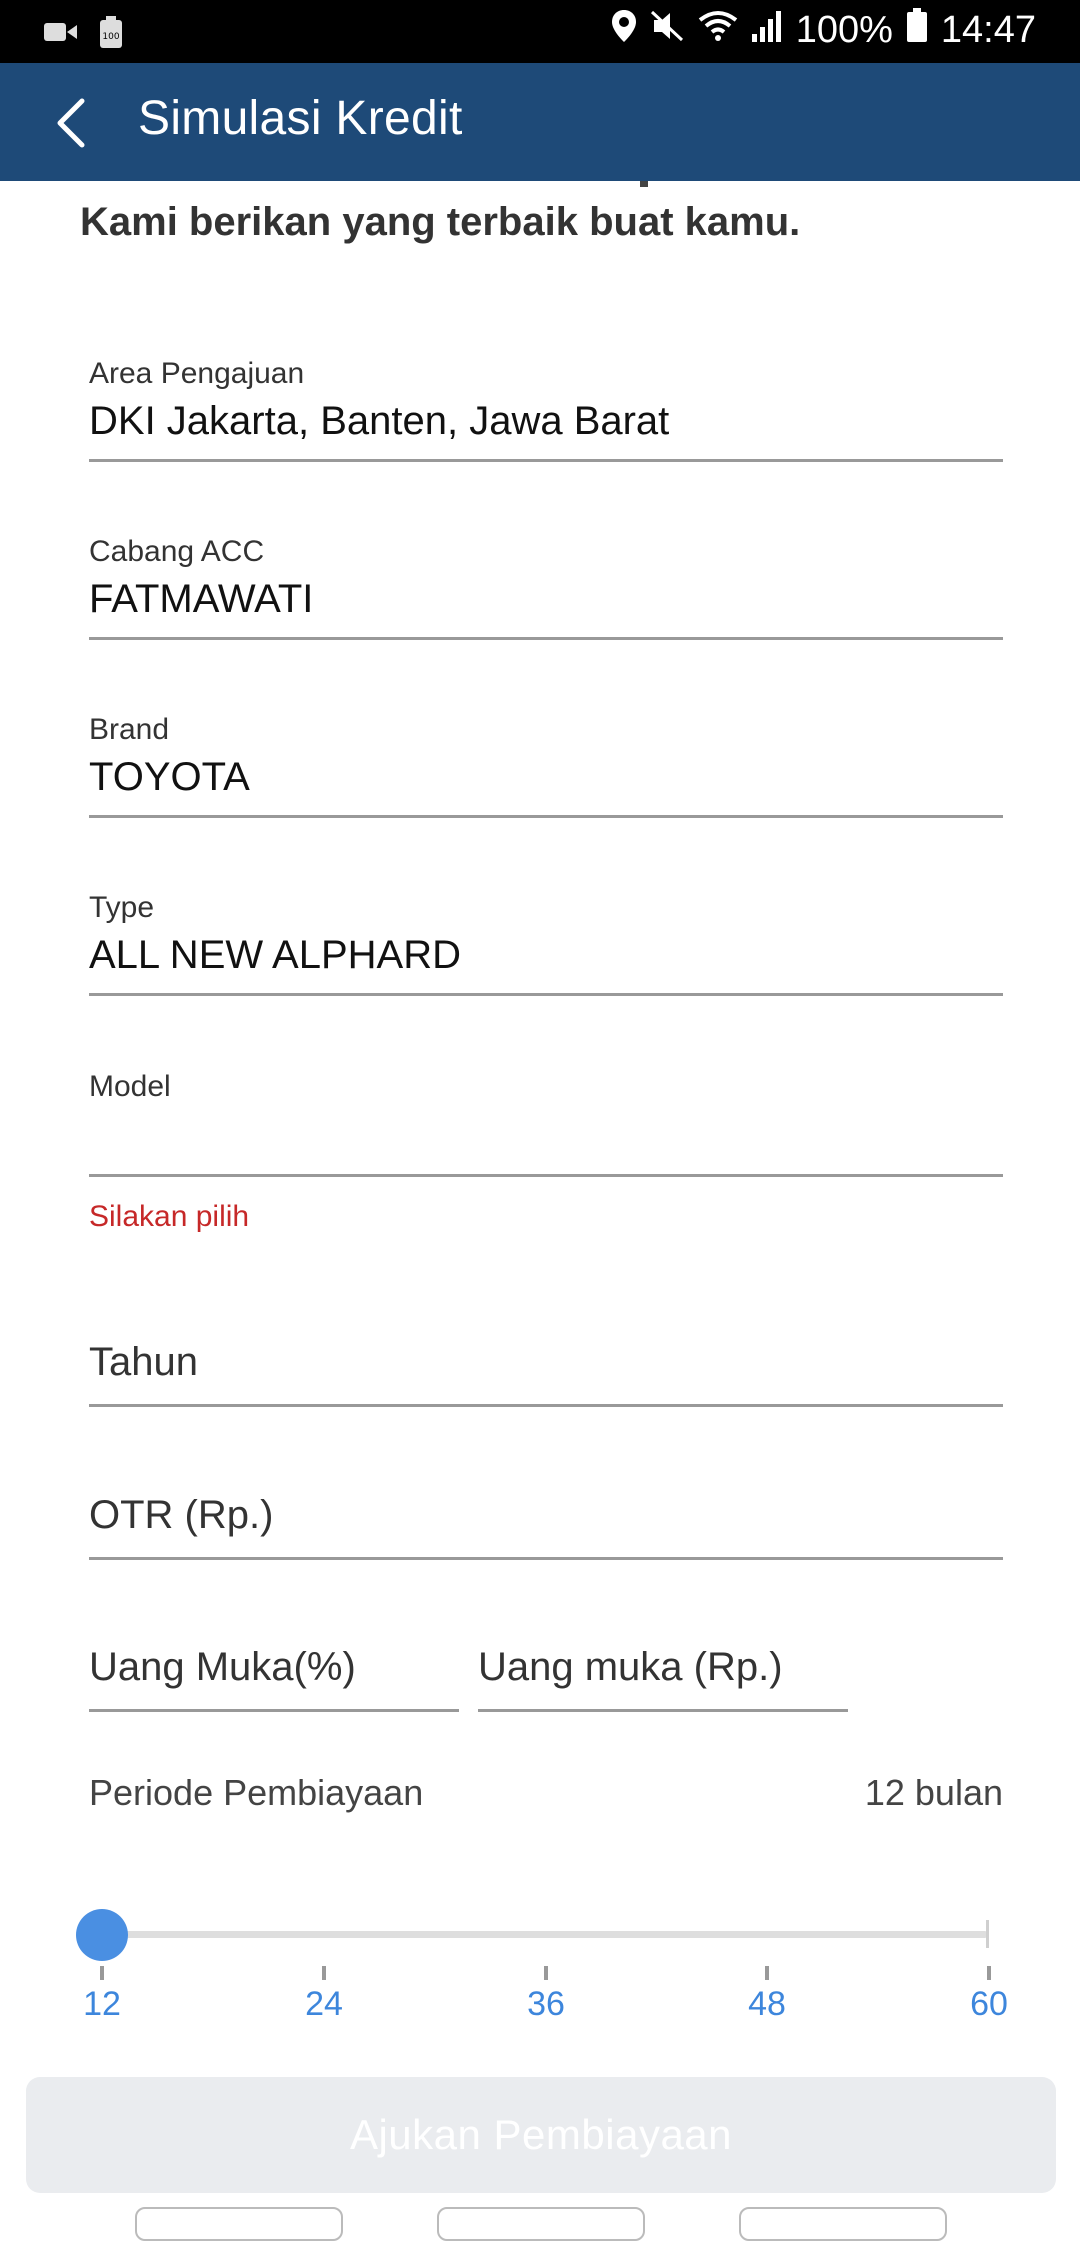 Image resolution: width=1080 pixels, height=2241 pixels. Describe the element at coordinates (546, 994) in the screenshot. I see `type-underline` at that location.